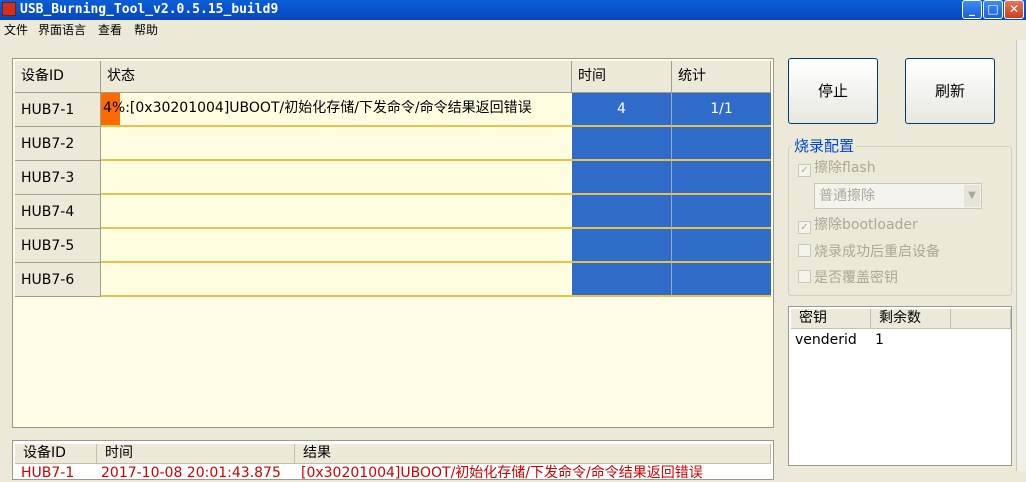  What do you see at coordinates (911, 319) in the screenshot?
I see `column-header-remaining: 剩余数` at bounding box center [911, 319].